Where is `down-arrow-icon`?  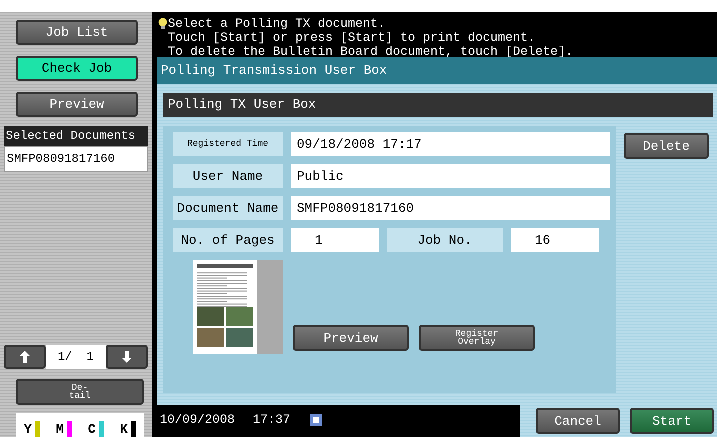 down-arrow-icon is located at coordinates (127, 357).